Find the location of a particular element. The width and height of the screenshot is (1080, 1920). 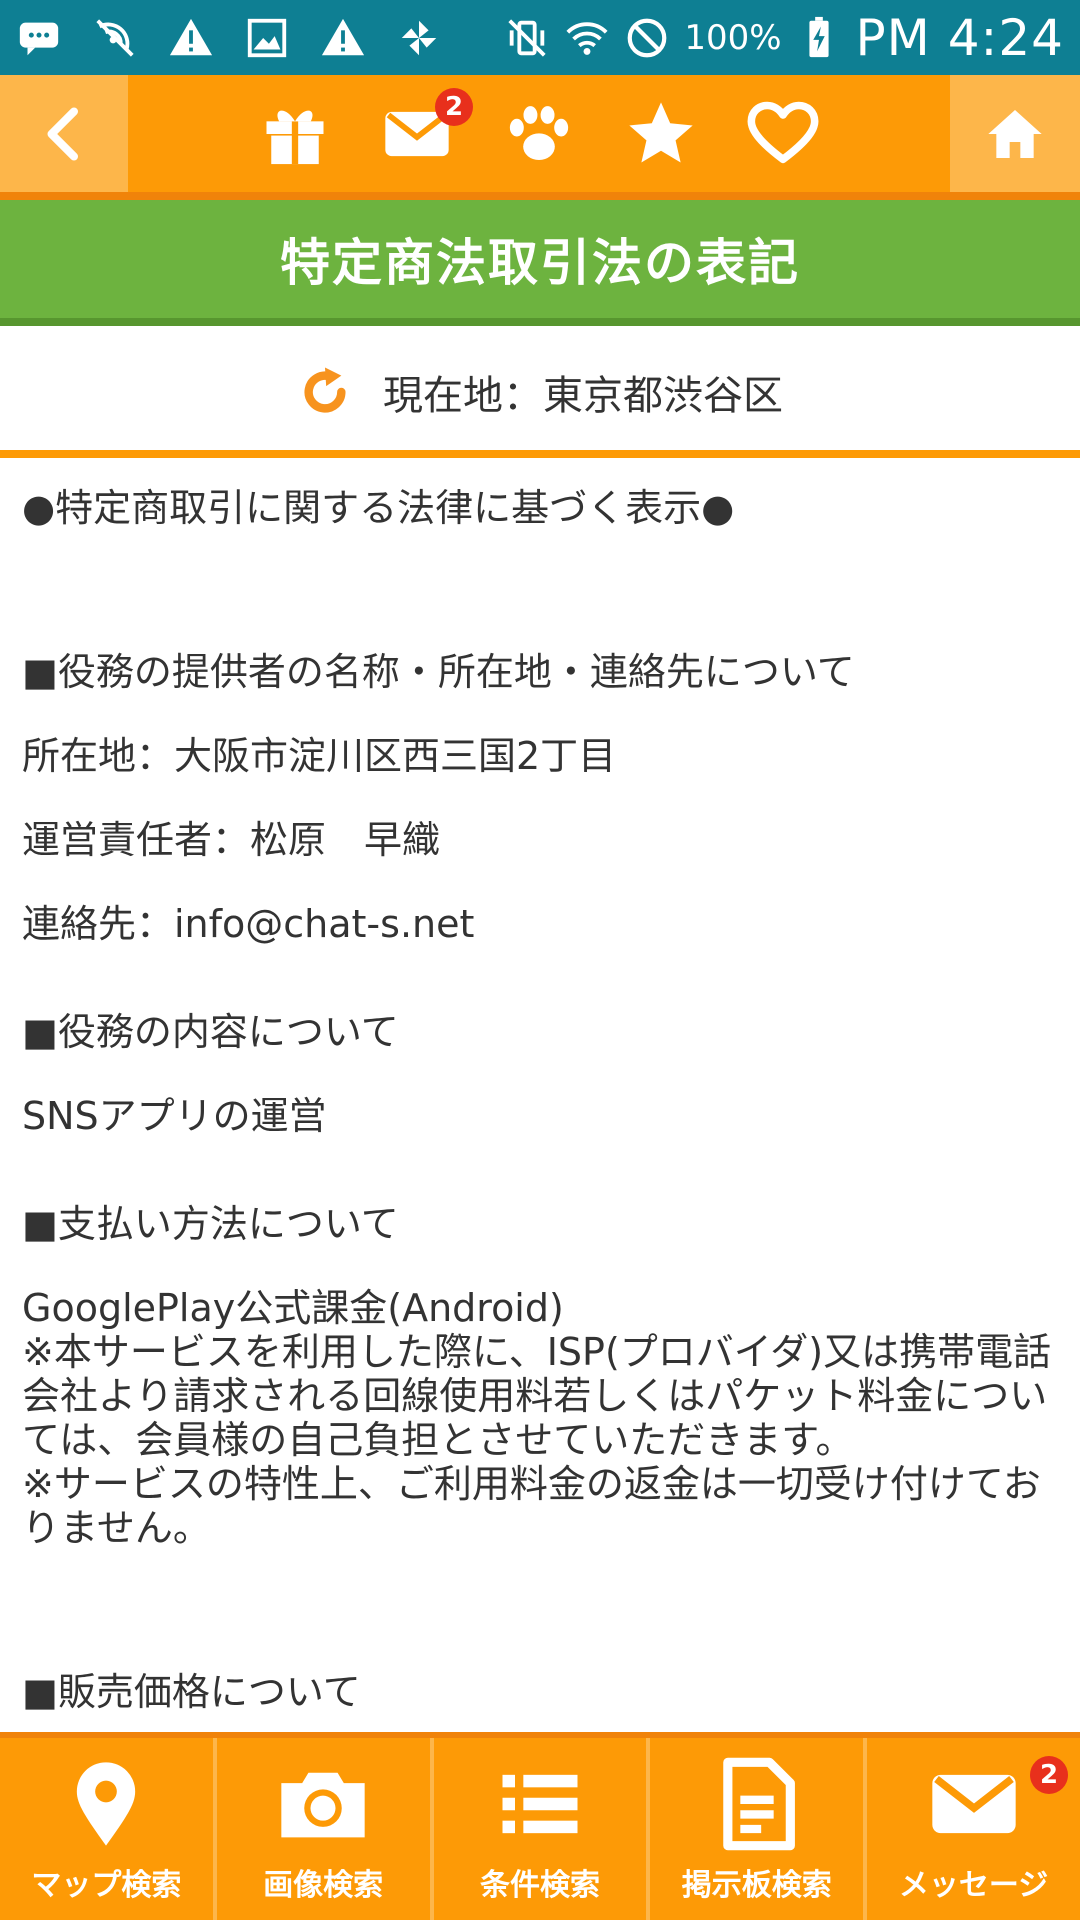

service-text: SNSアプリの運営 is located at coordinates (174, 1116).